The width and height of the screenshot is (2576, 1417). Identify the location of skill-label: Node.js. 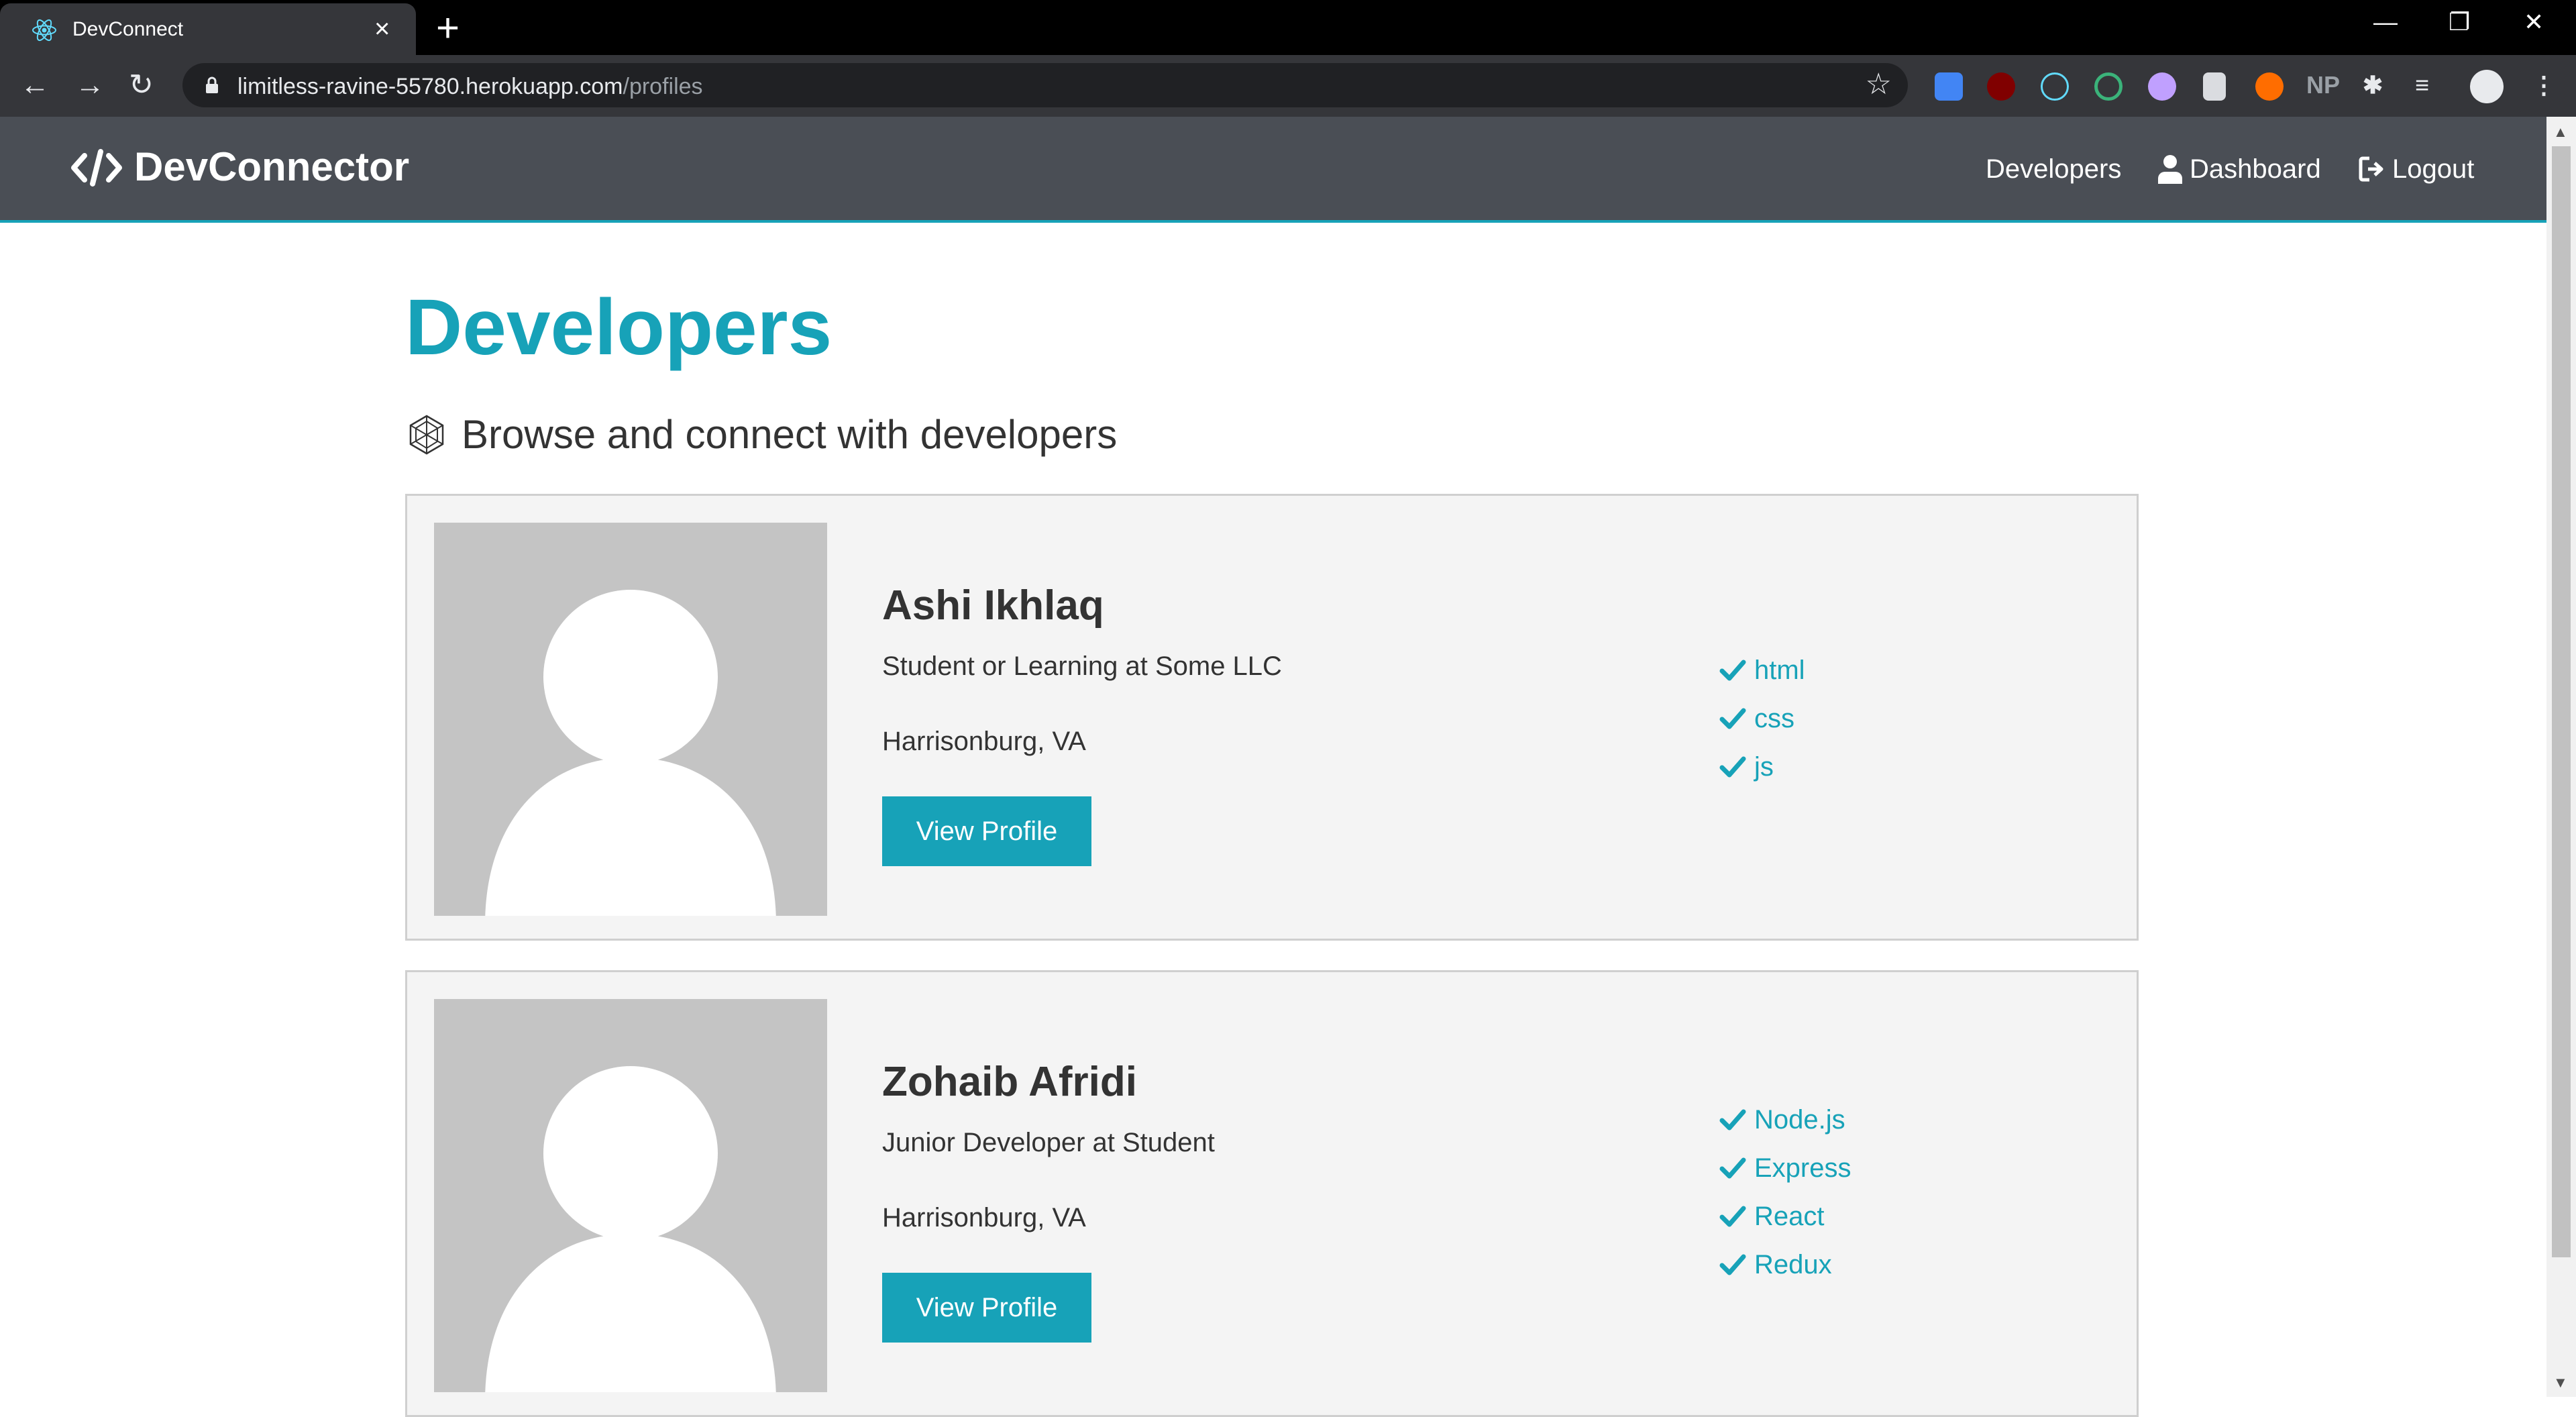
(1799, 1120).